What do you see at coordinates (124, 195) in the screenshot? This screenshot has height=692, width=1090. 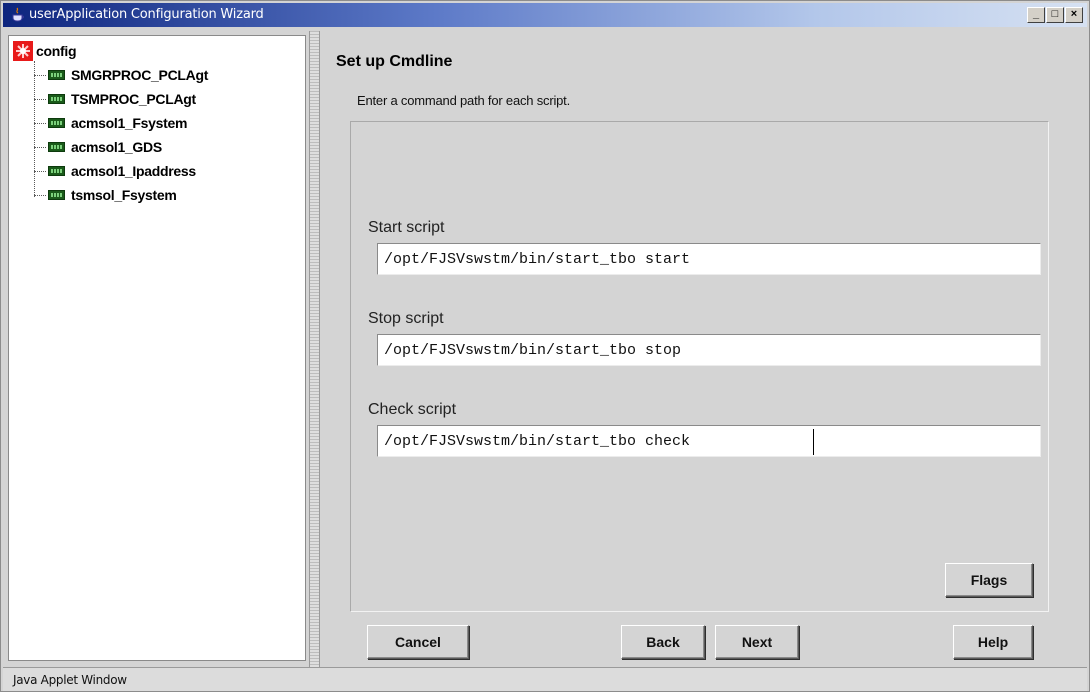 I see `tree-item-label: tsmsol_Fsystem` at bounding box center [124, 195].